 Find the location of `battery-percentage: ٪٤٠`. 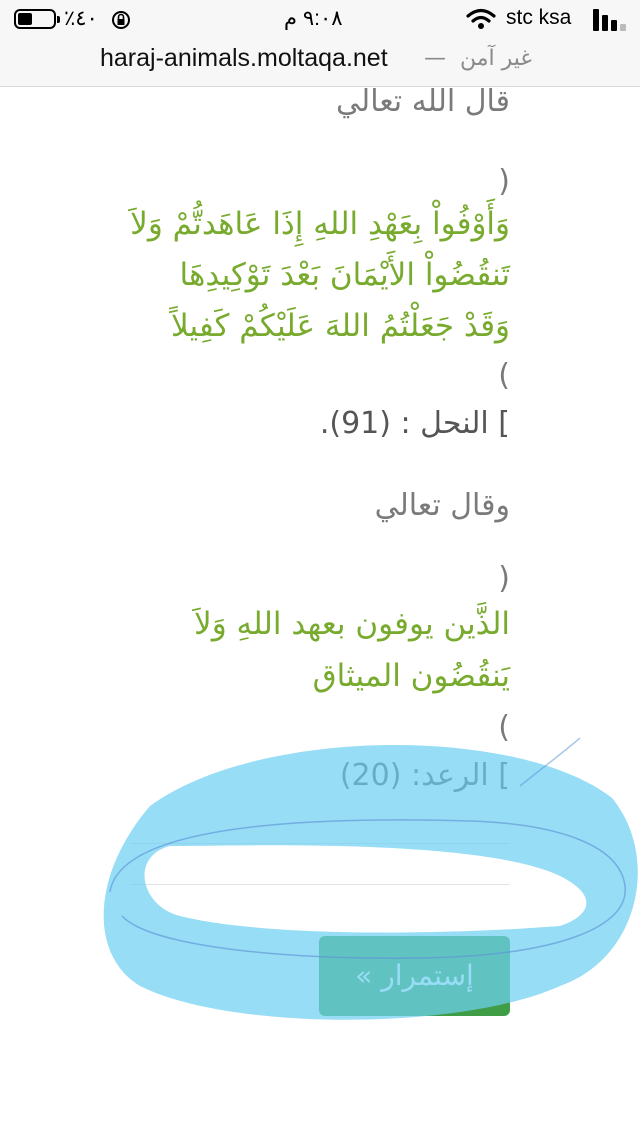

battery-percentage: ٪٤٠ is located at coordinates (81, 18).